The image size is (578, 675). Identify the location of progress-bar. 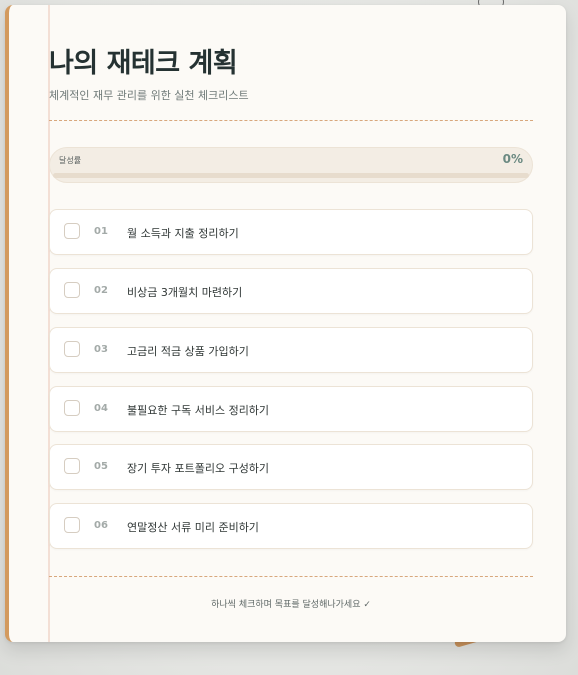
(291, 175).